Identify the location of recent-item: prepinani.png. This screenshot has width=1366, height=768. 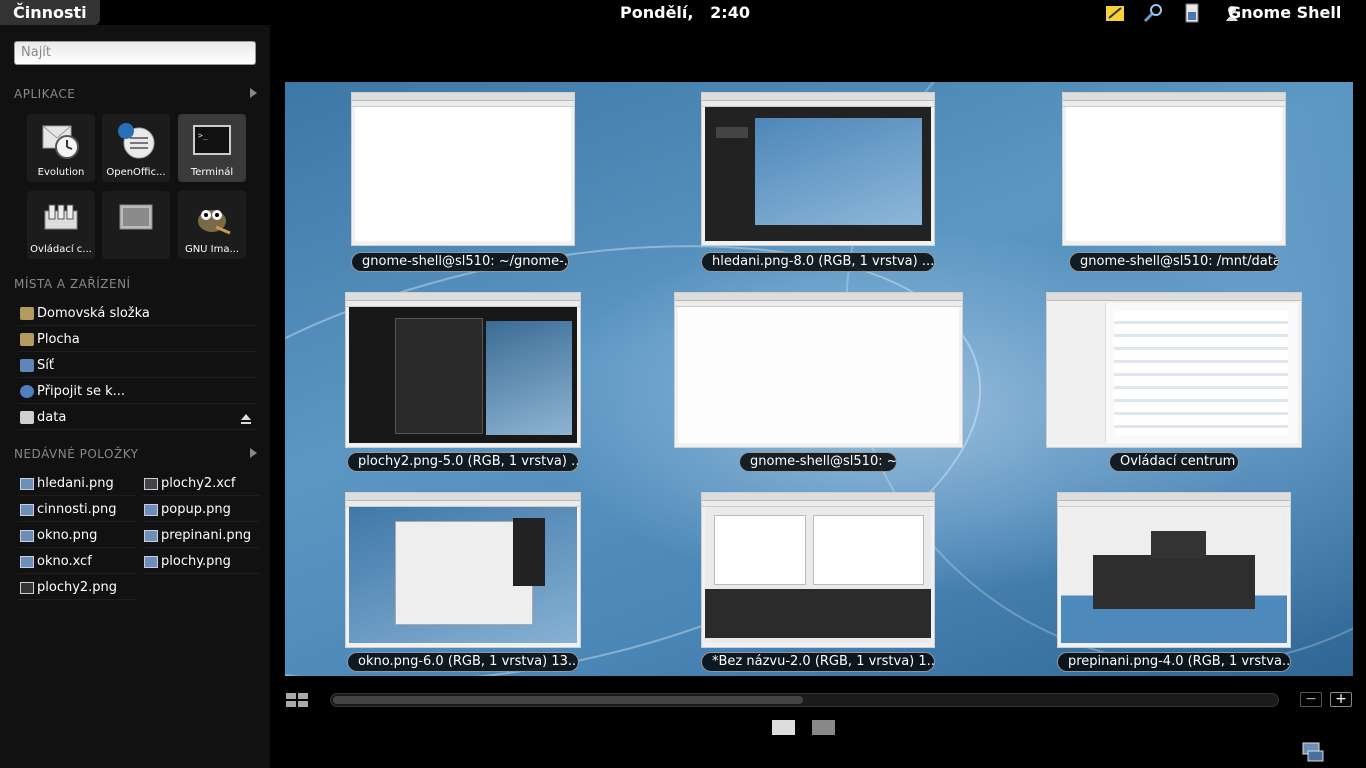
(201, 536).